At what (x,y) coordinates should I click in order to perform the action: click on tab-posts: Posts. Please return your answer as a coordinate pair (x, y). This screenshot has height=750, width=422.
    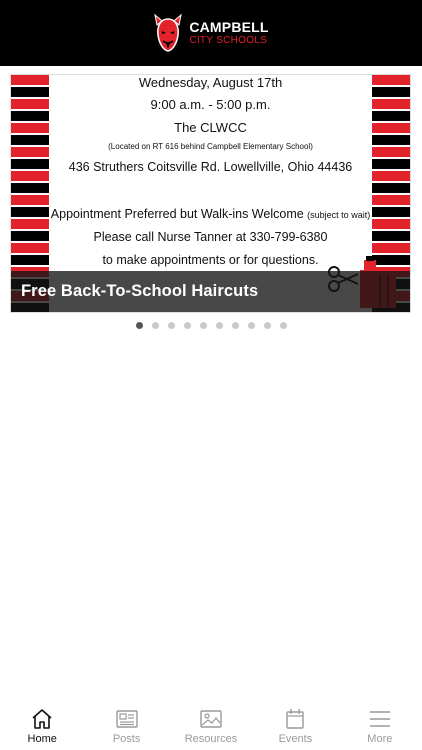
    Looking at the image, I should click on (126, 725).